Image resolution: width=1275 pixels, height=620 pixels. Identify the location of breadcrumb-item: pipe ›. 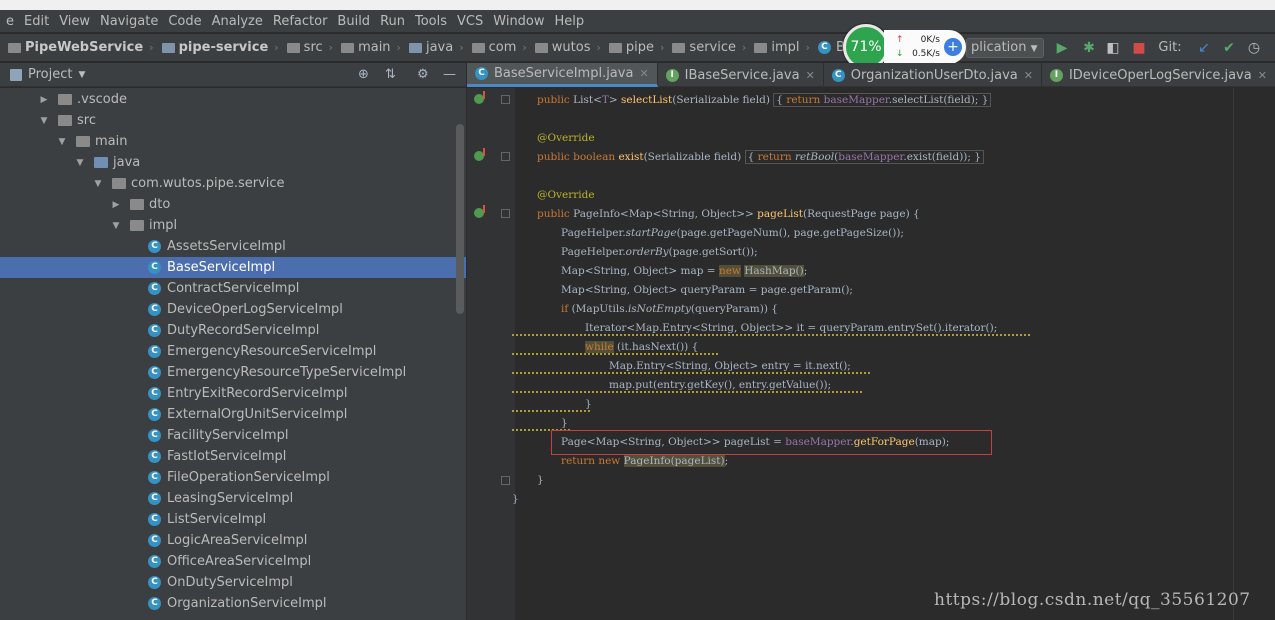
(632, 47).